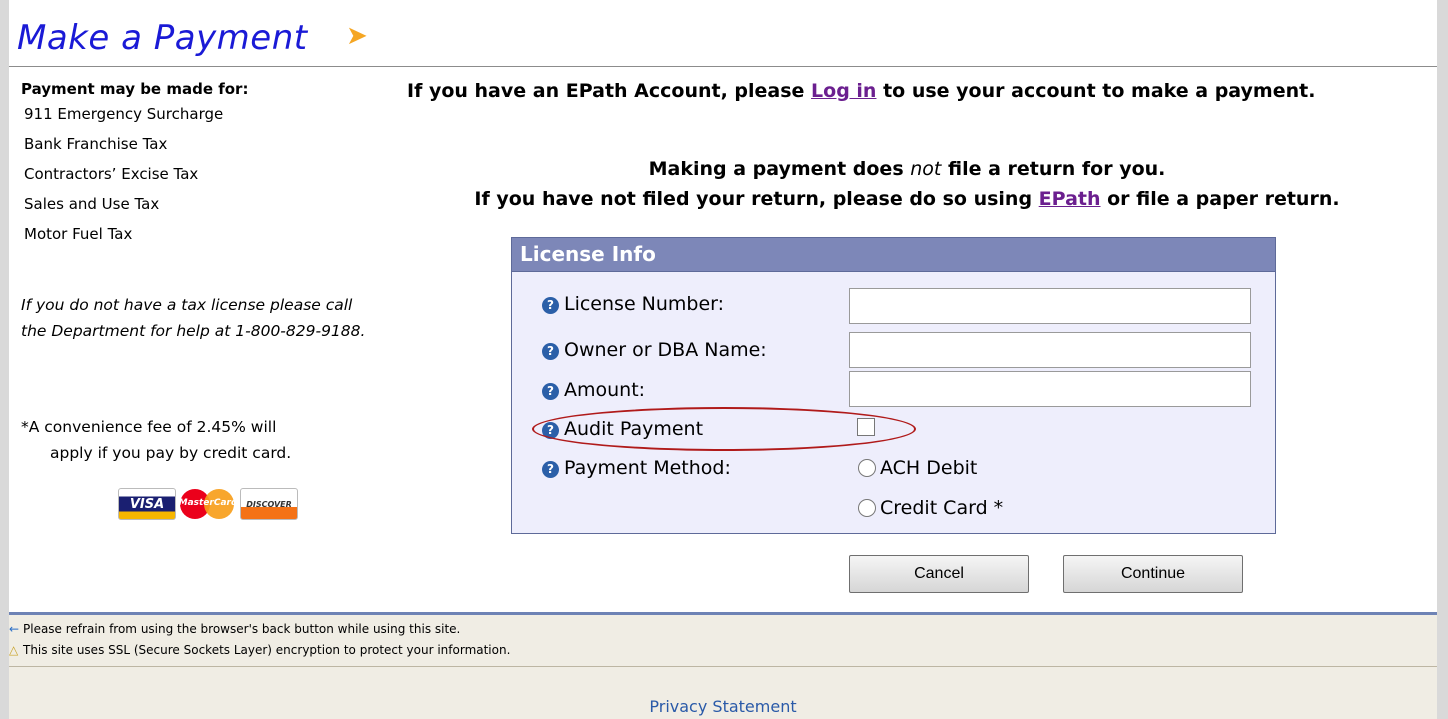  I want to click on mastercard-logo: MasterCard, so click(208, 503).